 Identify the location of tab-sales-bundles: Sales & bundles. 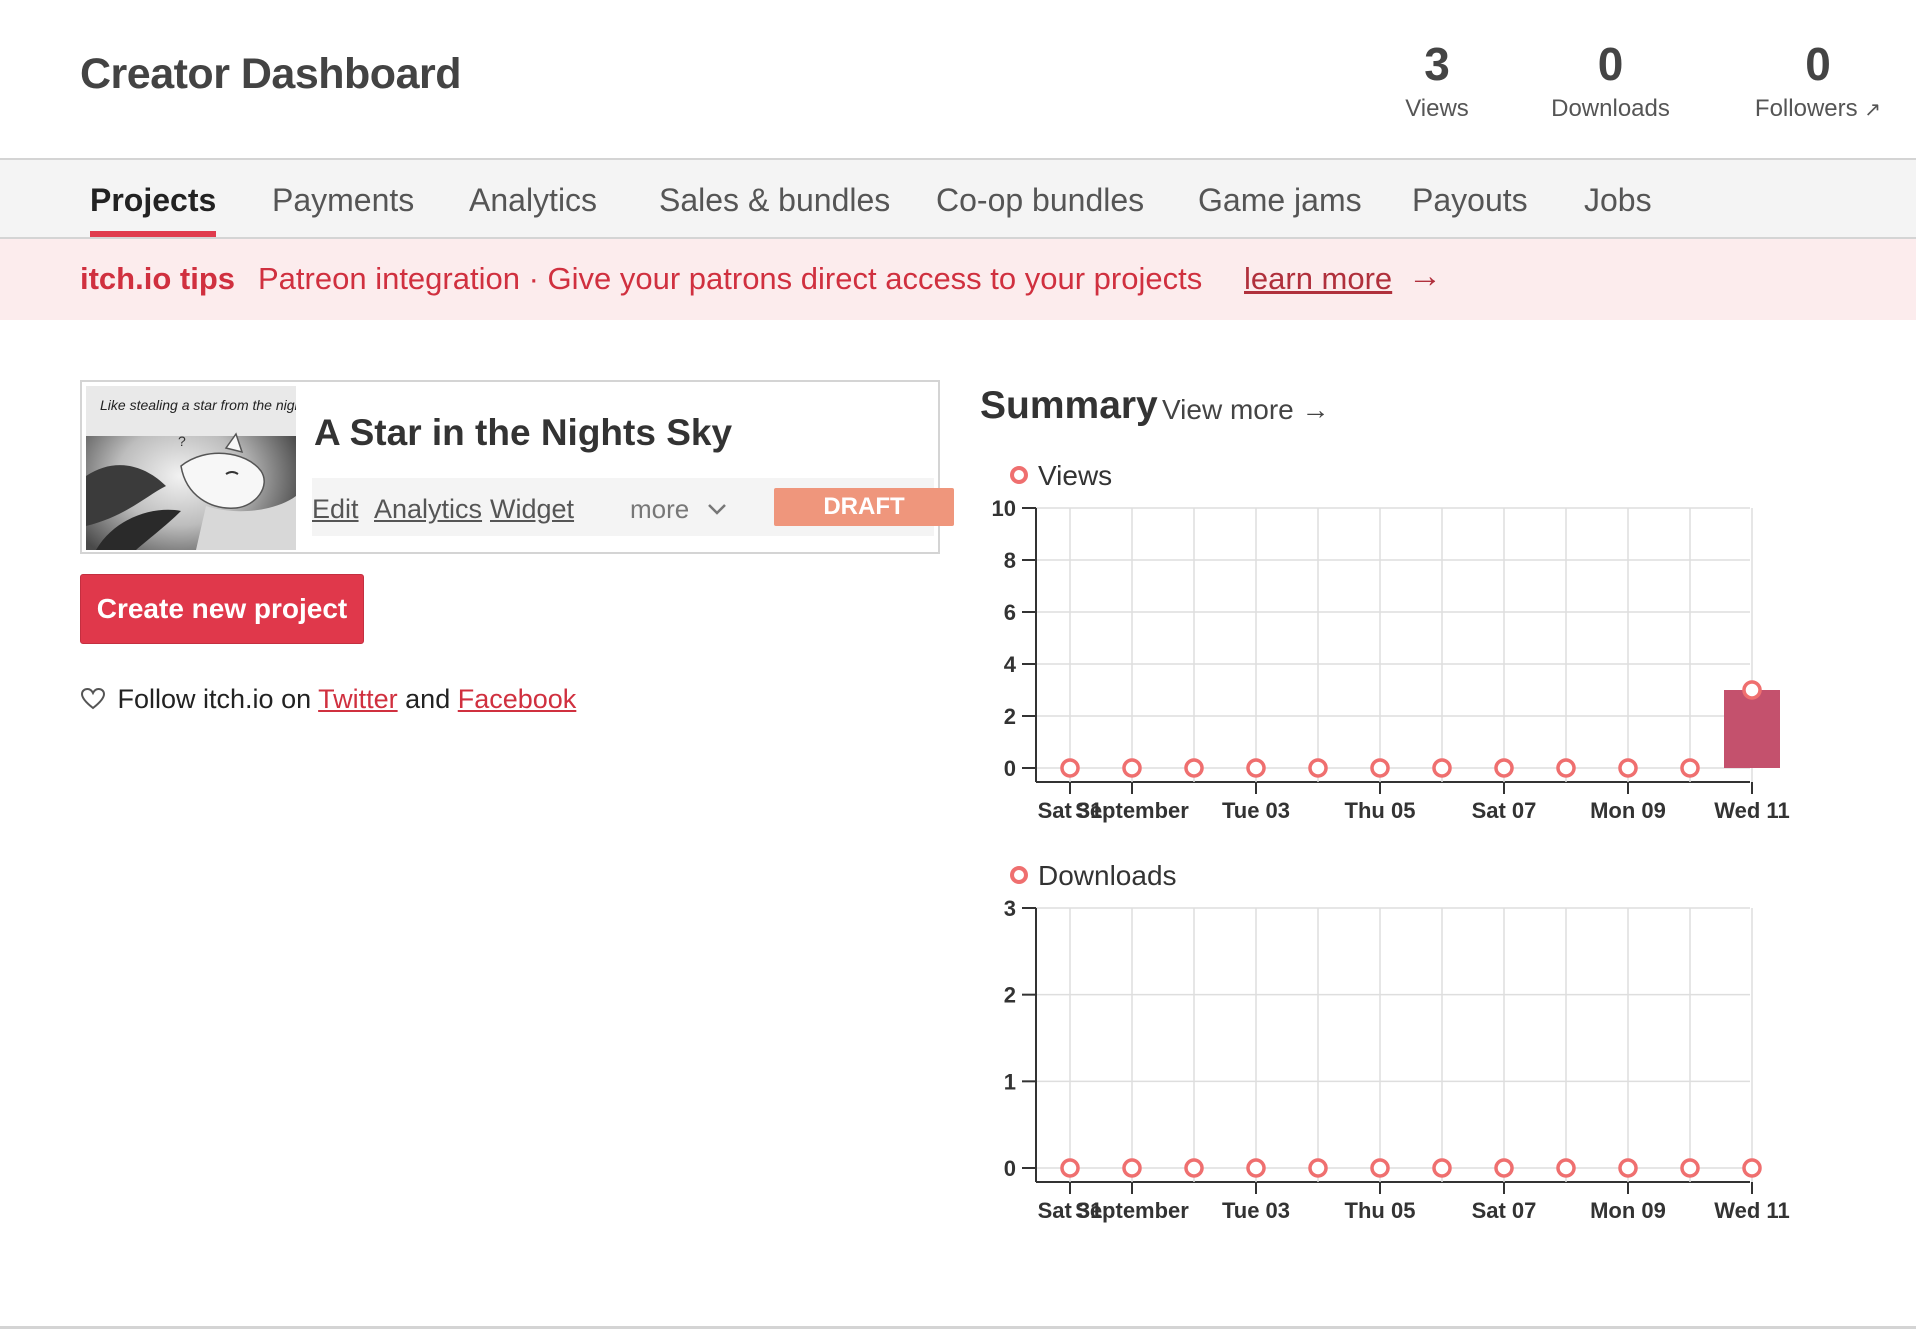
(774, 198).